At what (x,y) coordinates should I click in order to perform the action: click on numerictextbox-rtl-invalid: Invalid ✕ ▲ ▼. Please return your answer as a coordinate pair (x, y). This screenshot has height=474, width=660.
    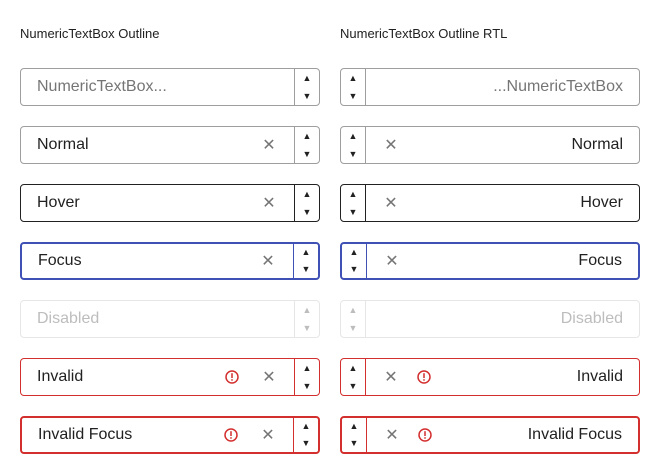
    Looking at the image, I should click on (490, 377).